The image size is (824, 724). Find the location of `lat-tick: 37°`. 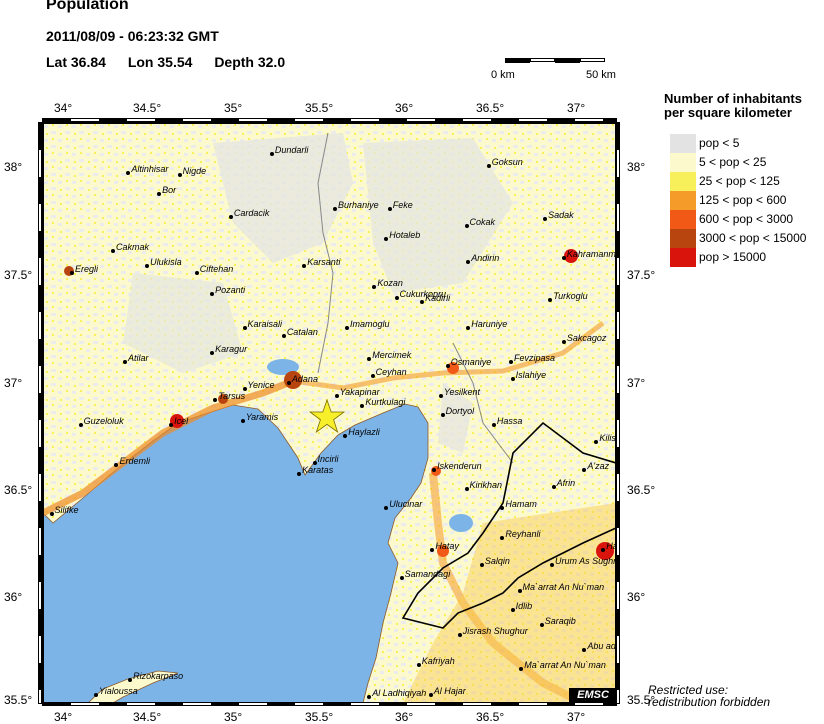

lat-tick: 37° is located at coordinates (13, 383).